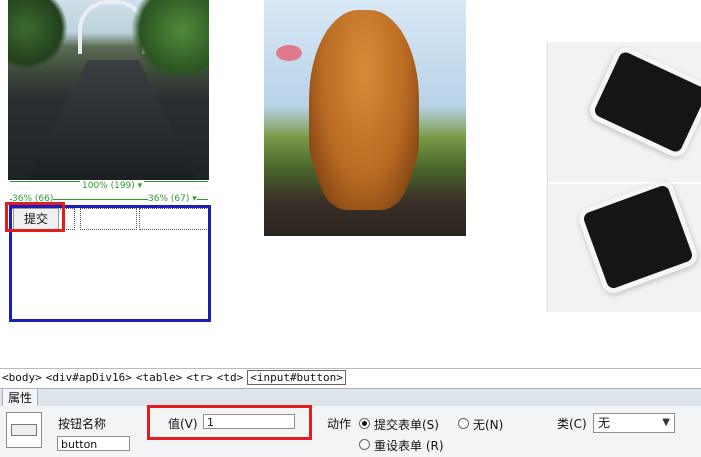 The width and height of the screenshot is (701, 457). What do you see at coordinates (35, 217) in the screenshot?
I see `highlight-submit-button` at bounding box center [35, 217].